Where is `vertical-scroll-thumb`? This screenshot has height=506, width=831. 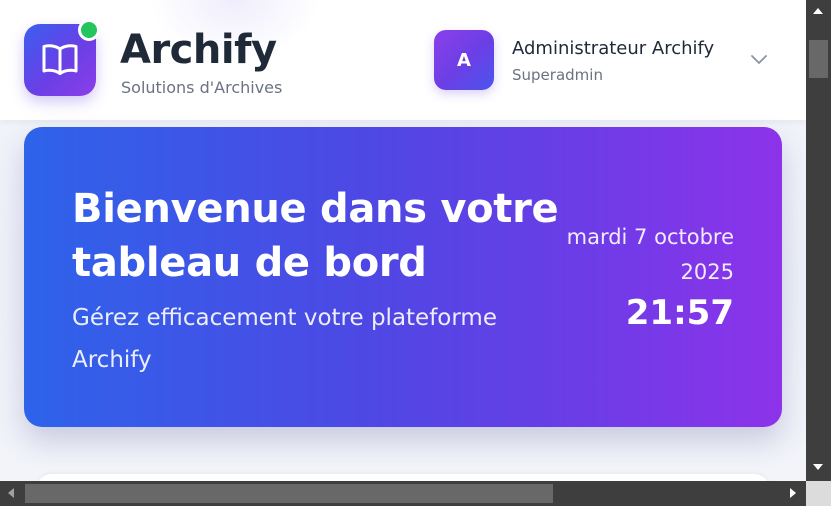
vertical-scroll-thumb is located at coordinates (818, 59).